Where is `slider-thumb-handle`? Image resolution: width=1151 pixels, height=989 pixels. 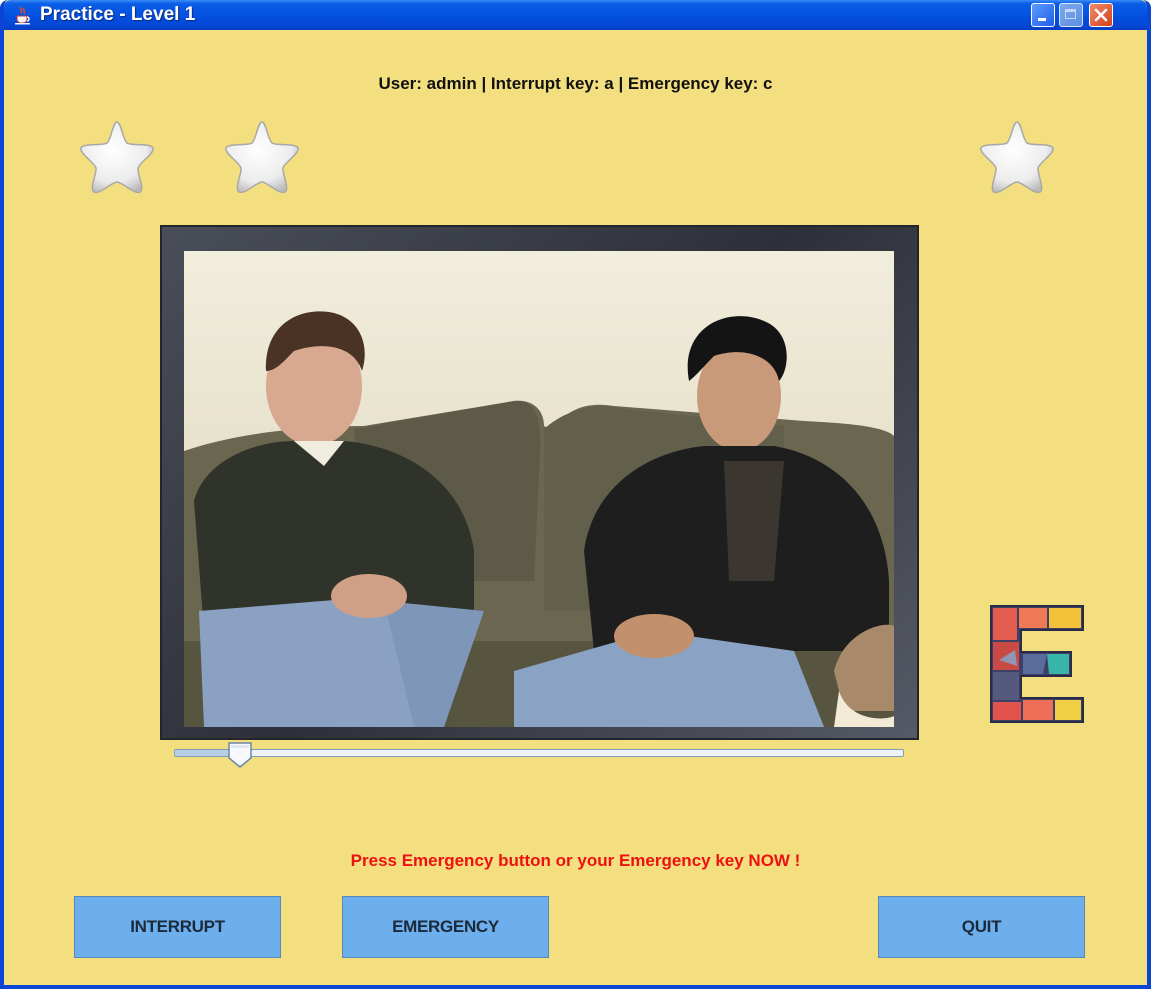
slider-thumb-handle is located at coordinates (240, 755).